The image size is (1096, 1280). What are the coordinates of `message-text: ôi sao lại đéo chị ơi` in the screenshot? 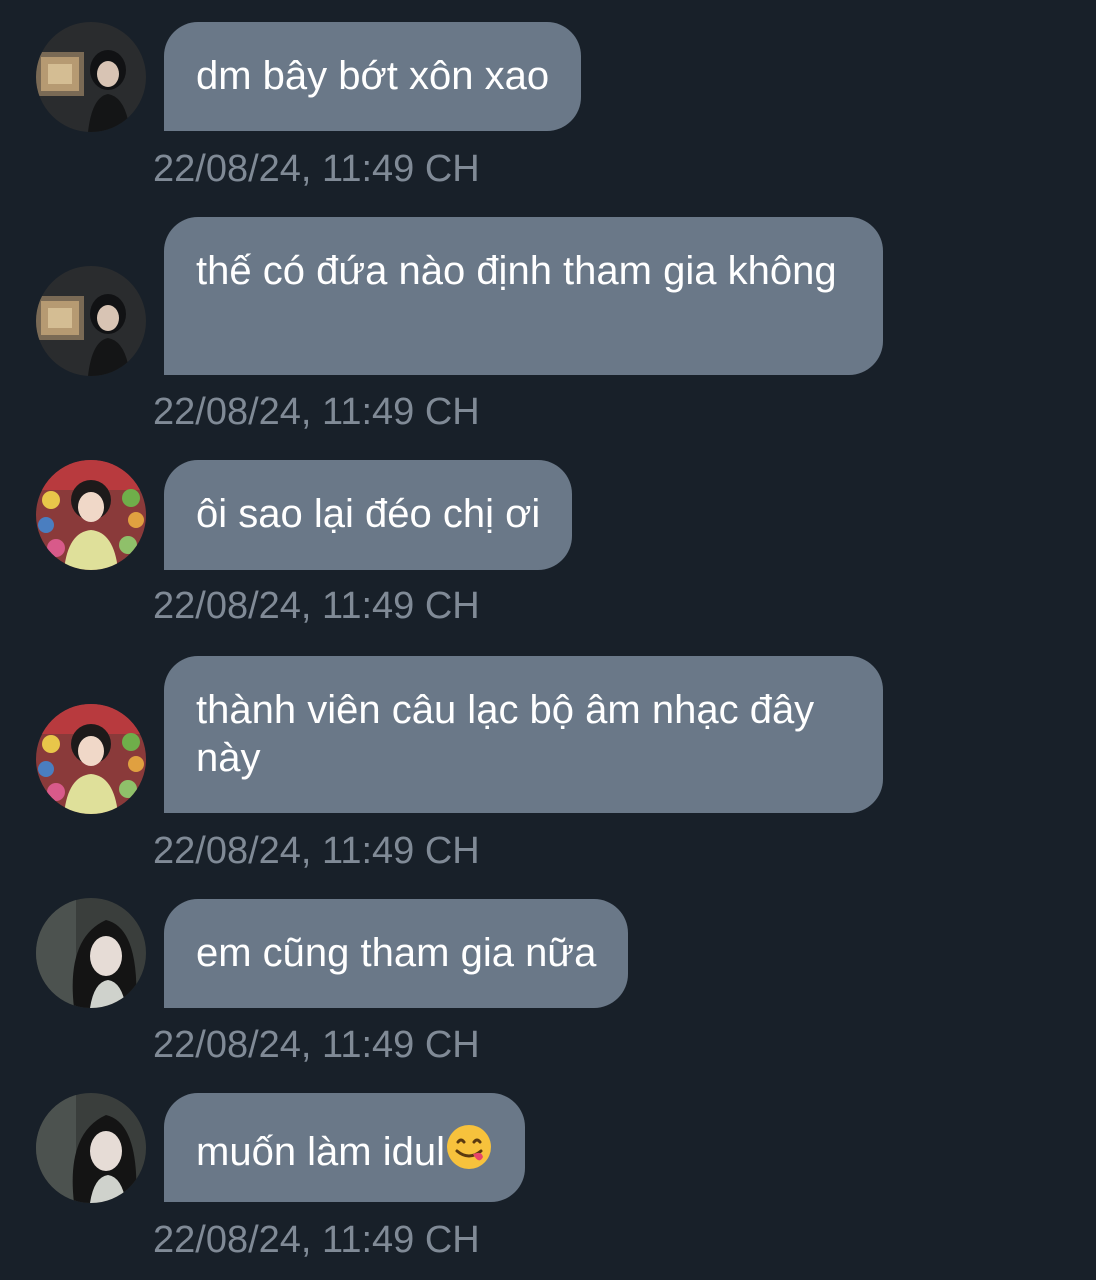 It's located at (368, 514).